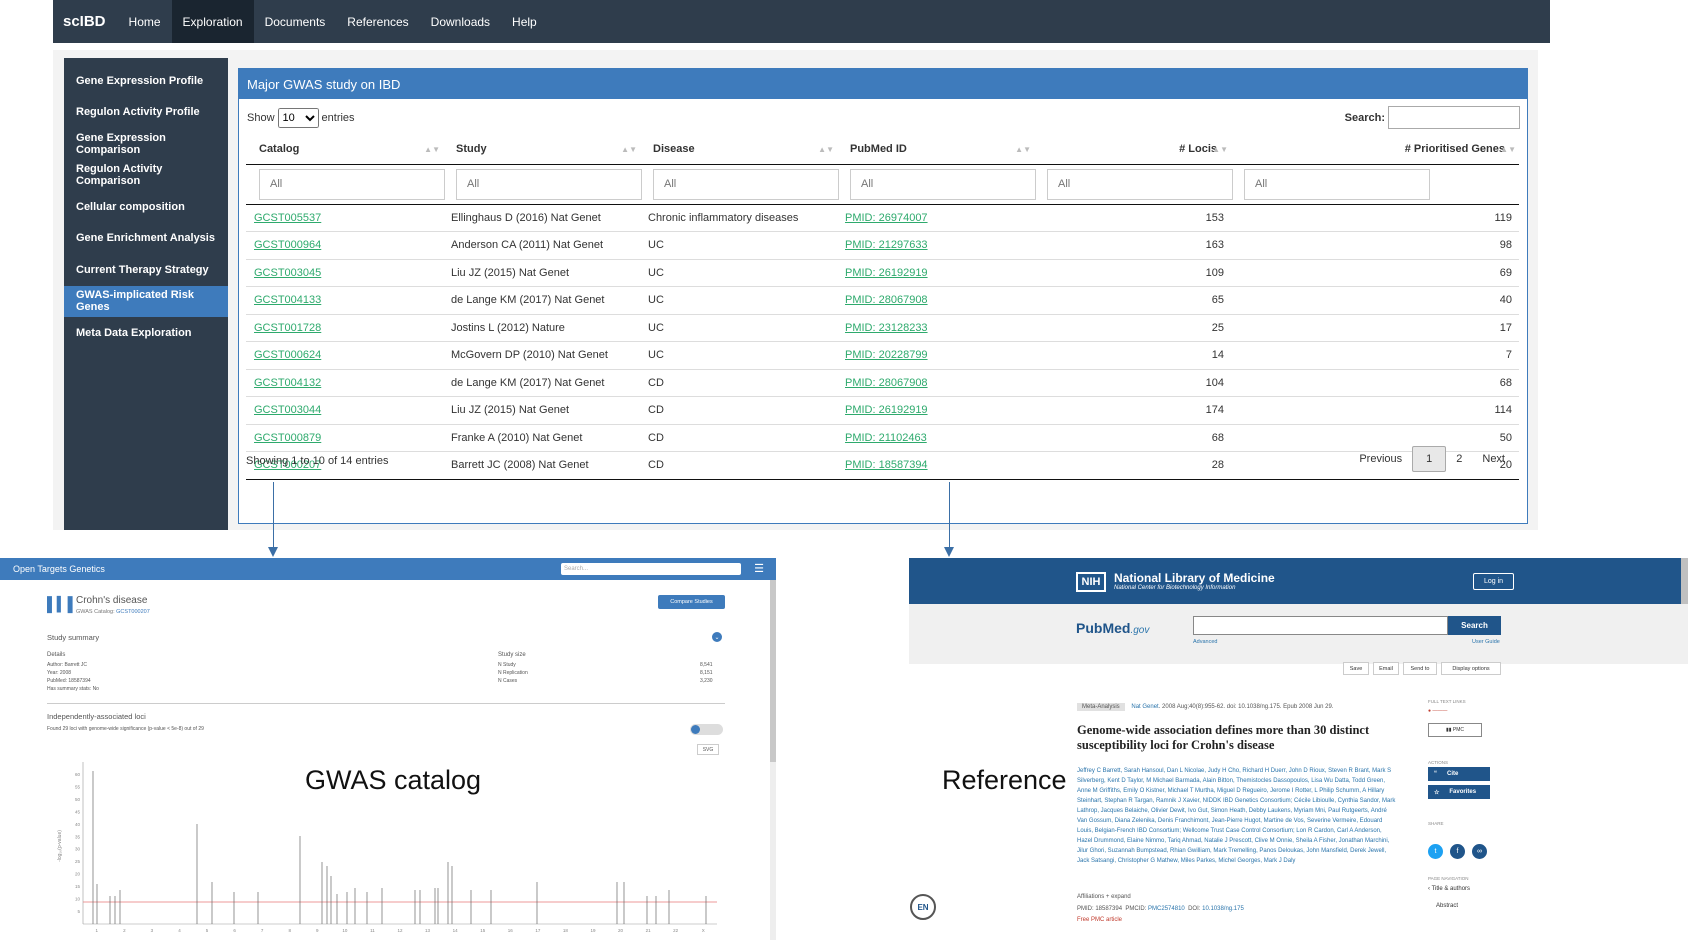 The image size is (1688, 940). I want to click on pmc-full-text-icon: ▮▮ PMC, so click(1455, 730).